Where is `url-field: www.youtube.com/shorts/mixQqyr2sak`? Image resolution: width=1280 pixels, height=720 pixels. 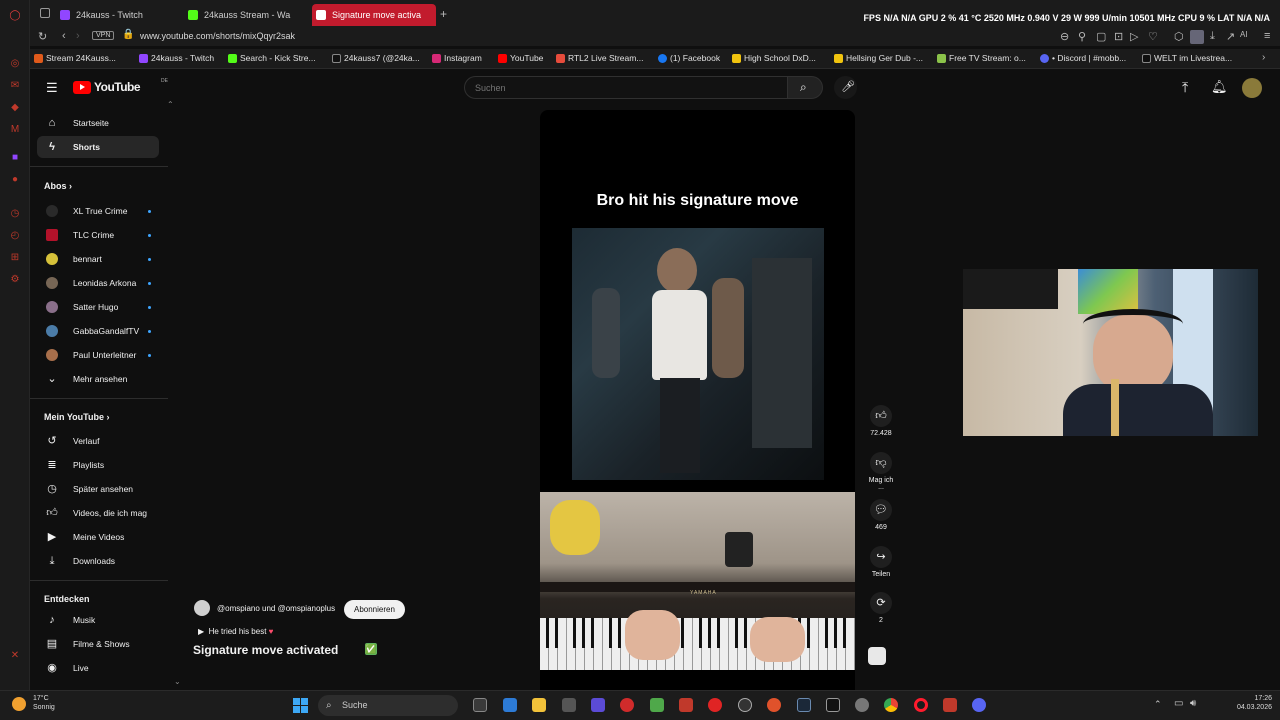 url-field: www.youtube.com/shorts/mixQqyr2sak is located at coordinates (217, 36).